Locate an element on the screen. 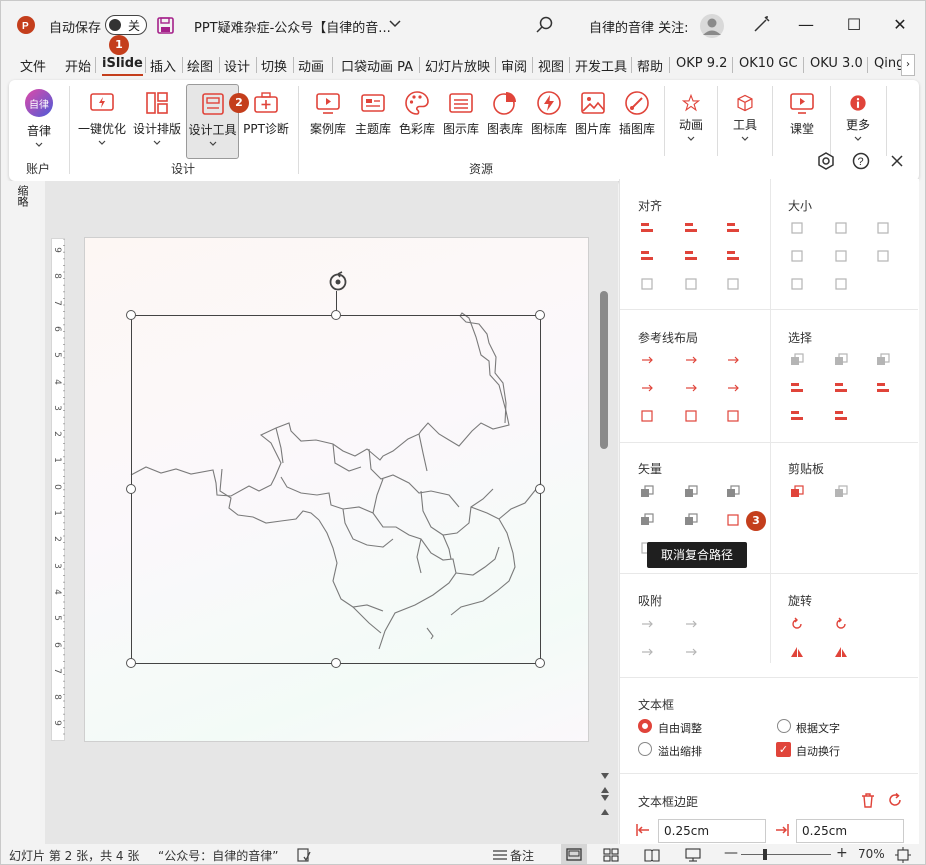 This screenshot has width=926, height=865. tab-qing: Qing is located at coordinates (889, 63).